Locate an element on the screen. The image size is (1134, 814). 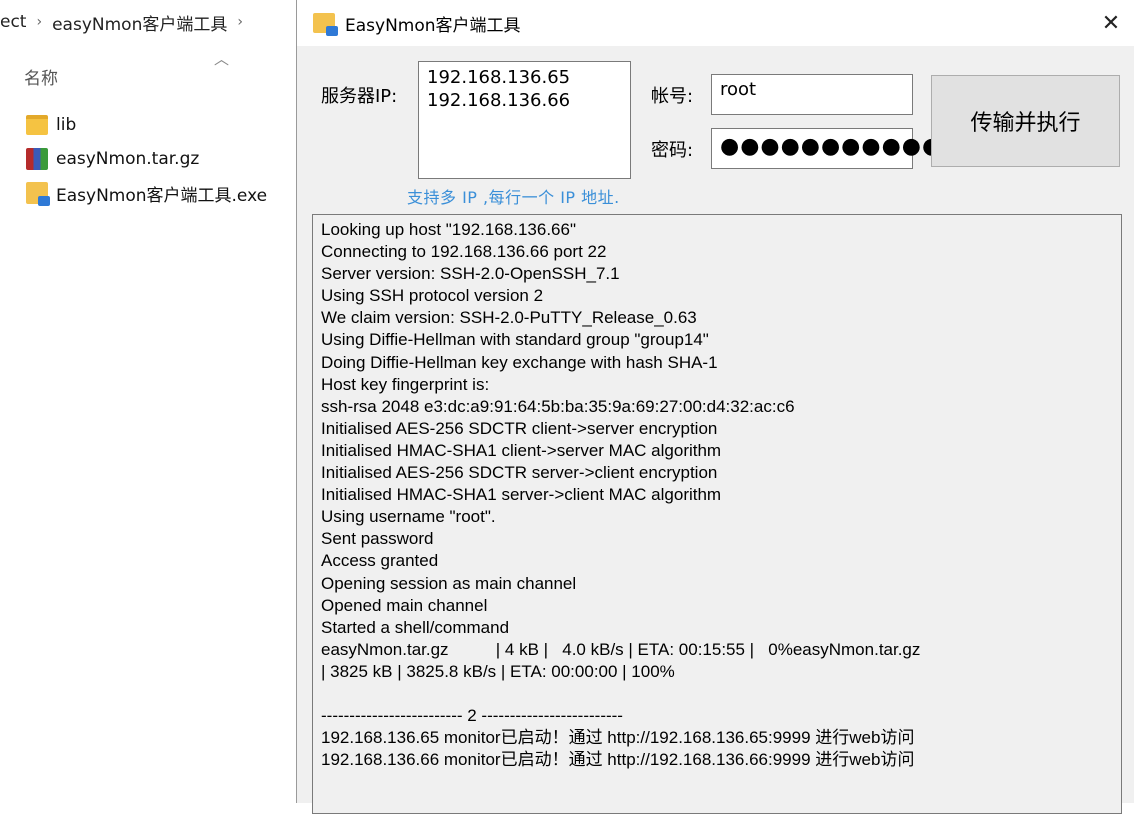
account-input: root is located at coordinates (812, 94).